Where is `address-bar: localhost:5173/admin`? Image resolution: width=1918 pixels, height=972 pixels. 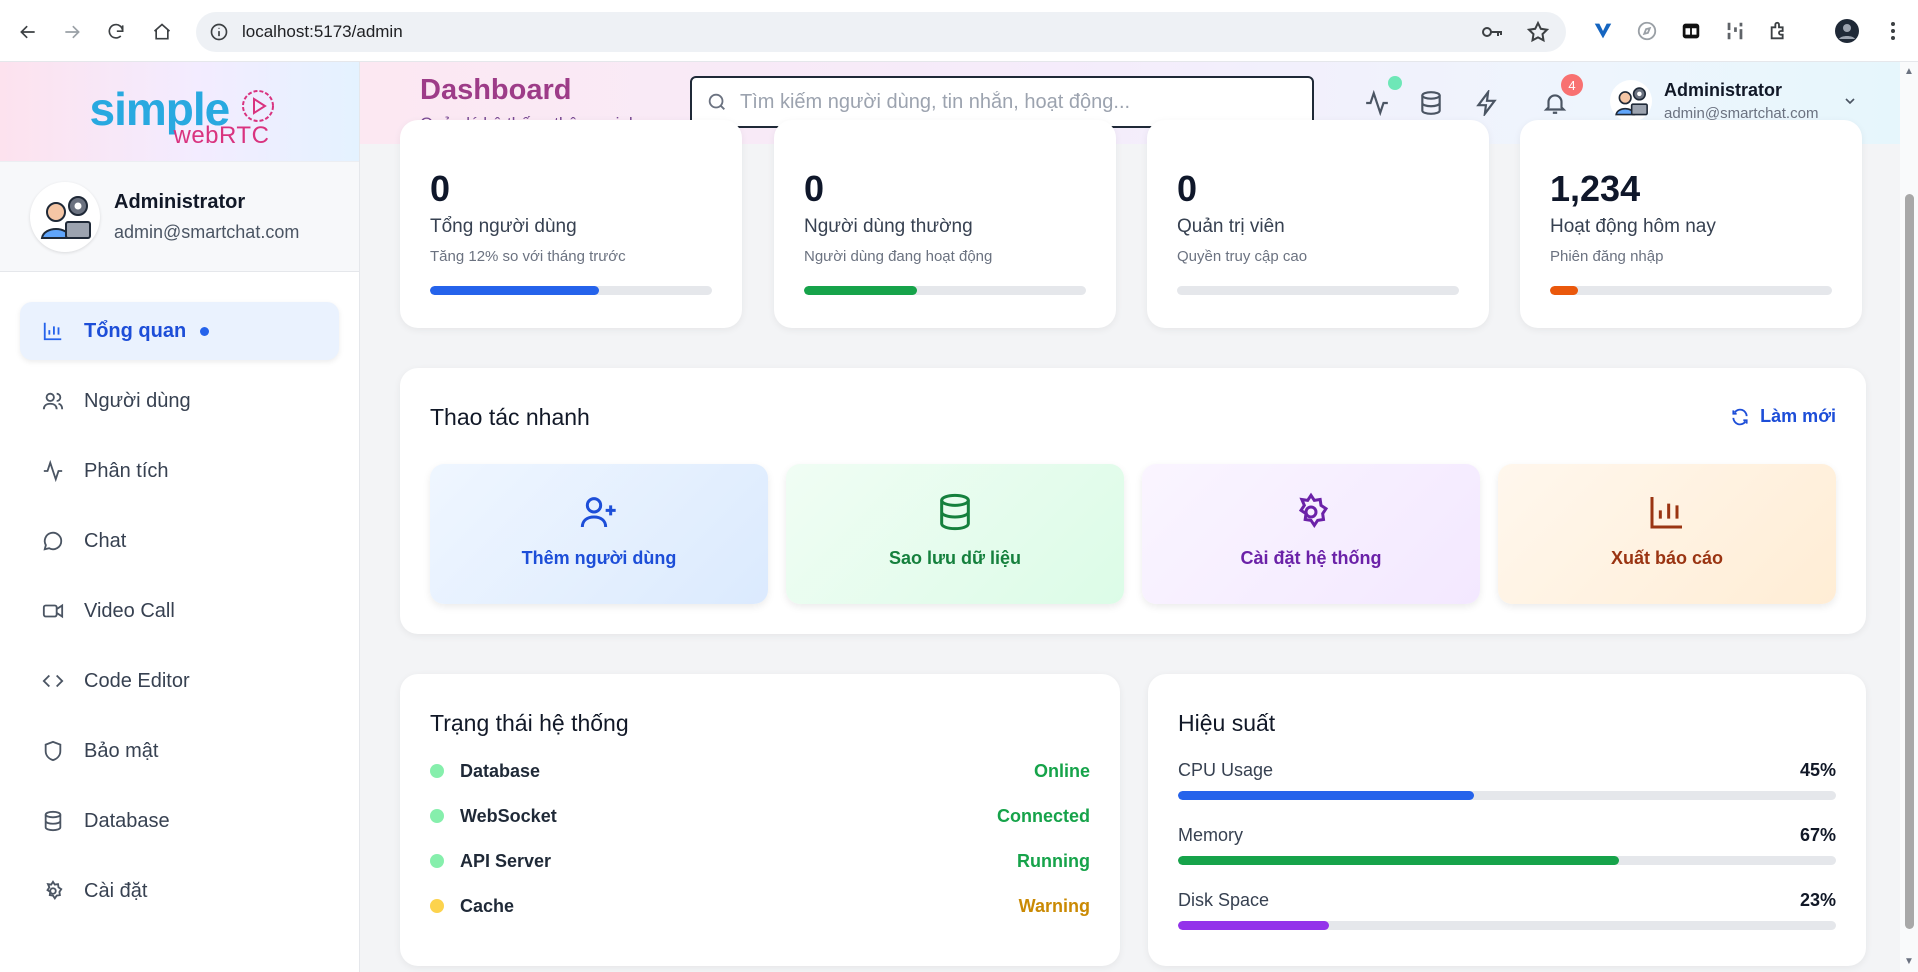 address-bar: localhost:5173/admin is located at coordinates (881, 32).